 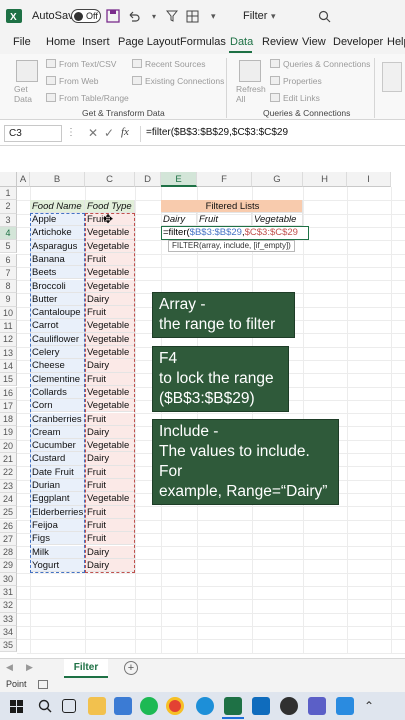 What do you see at coordinates (251, 94) in the screenshot?
I see `refresh-all-button: Refresh All` at bounding box center [251, 94].